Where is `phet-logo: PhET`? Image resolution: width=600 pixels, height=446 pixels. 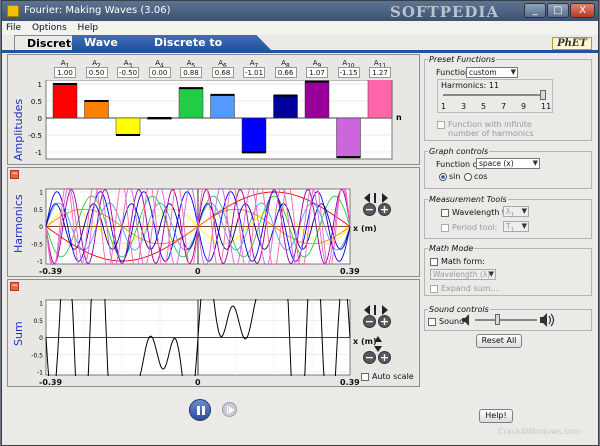
phet-logo: PhET is located at coordinates (572, 43).